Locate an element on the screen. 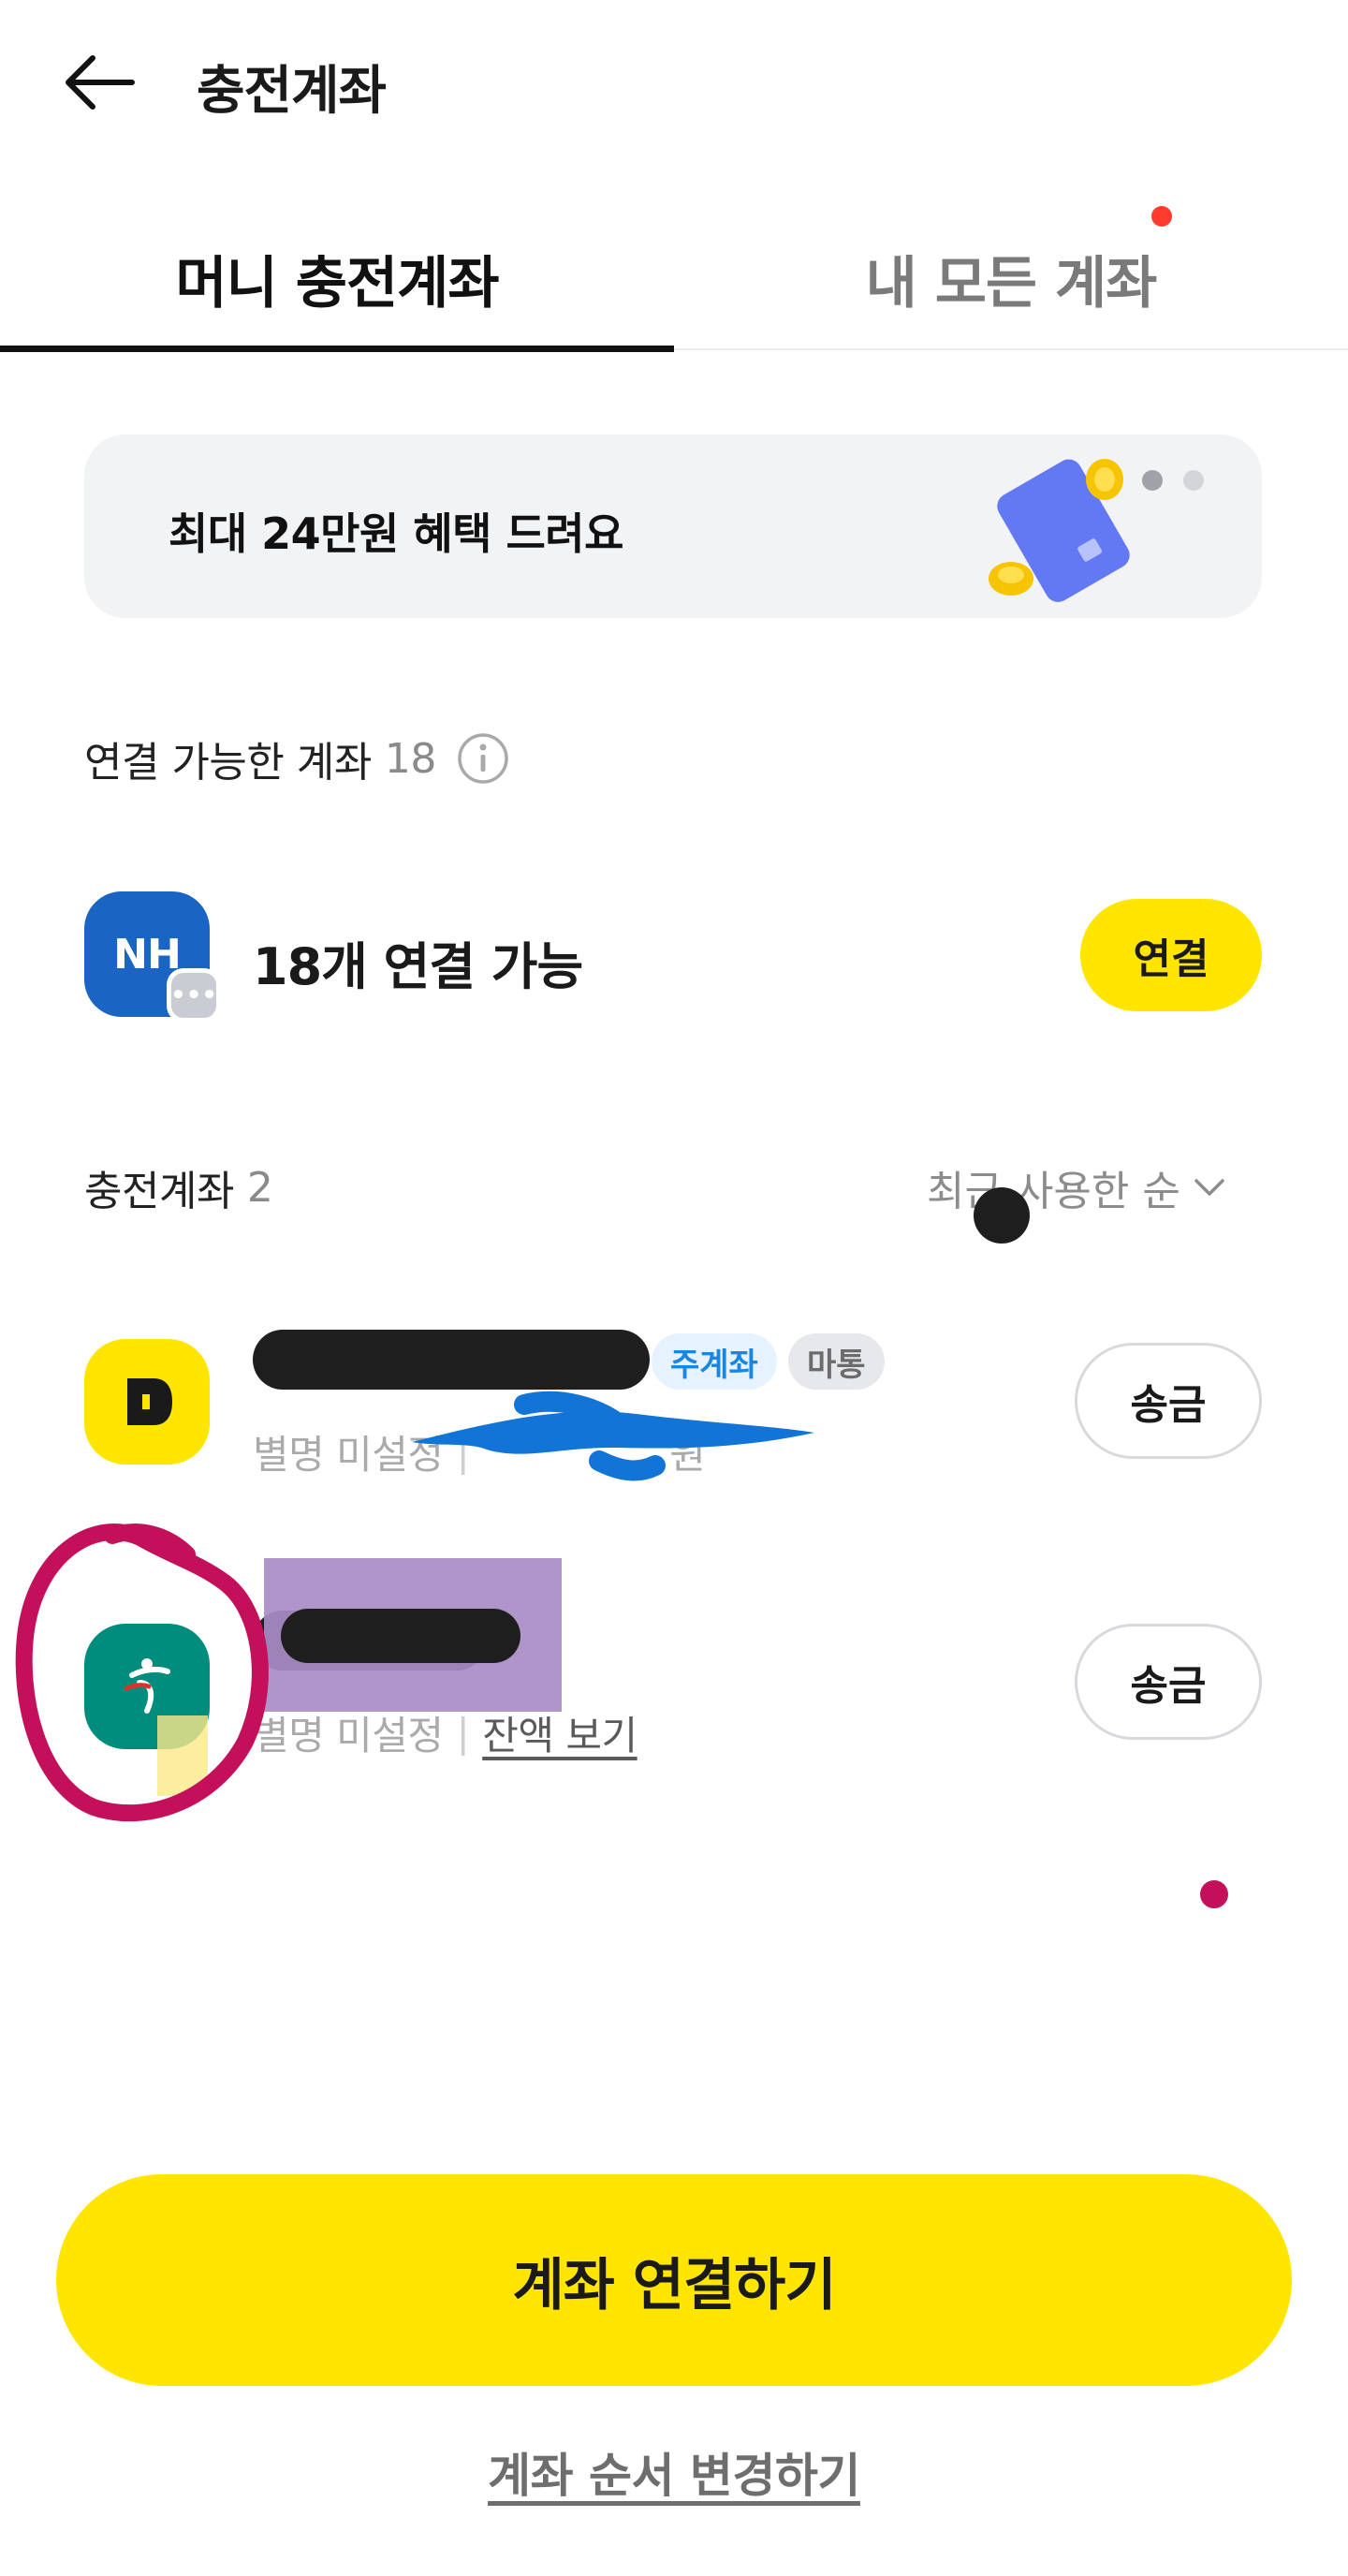  new-badge-dot is located at coordinates (1161, 216).